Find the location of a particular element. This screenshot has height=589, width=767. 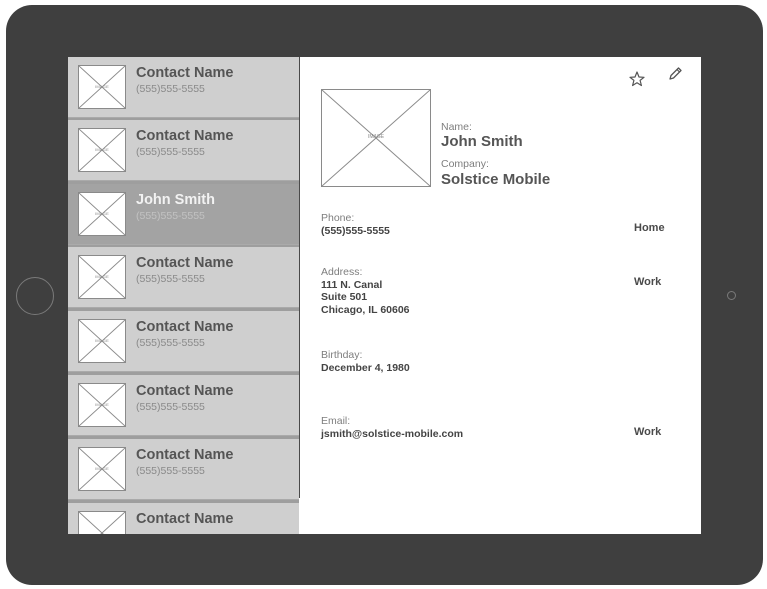

contact-name: John Smith is located at coordinates (175, 200).